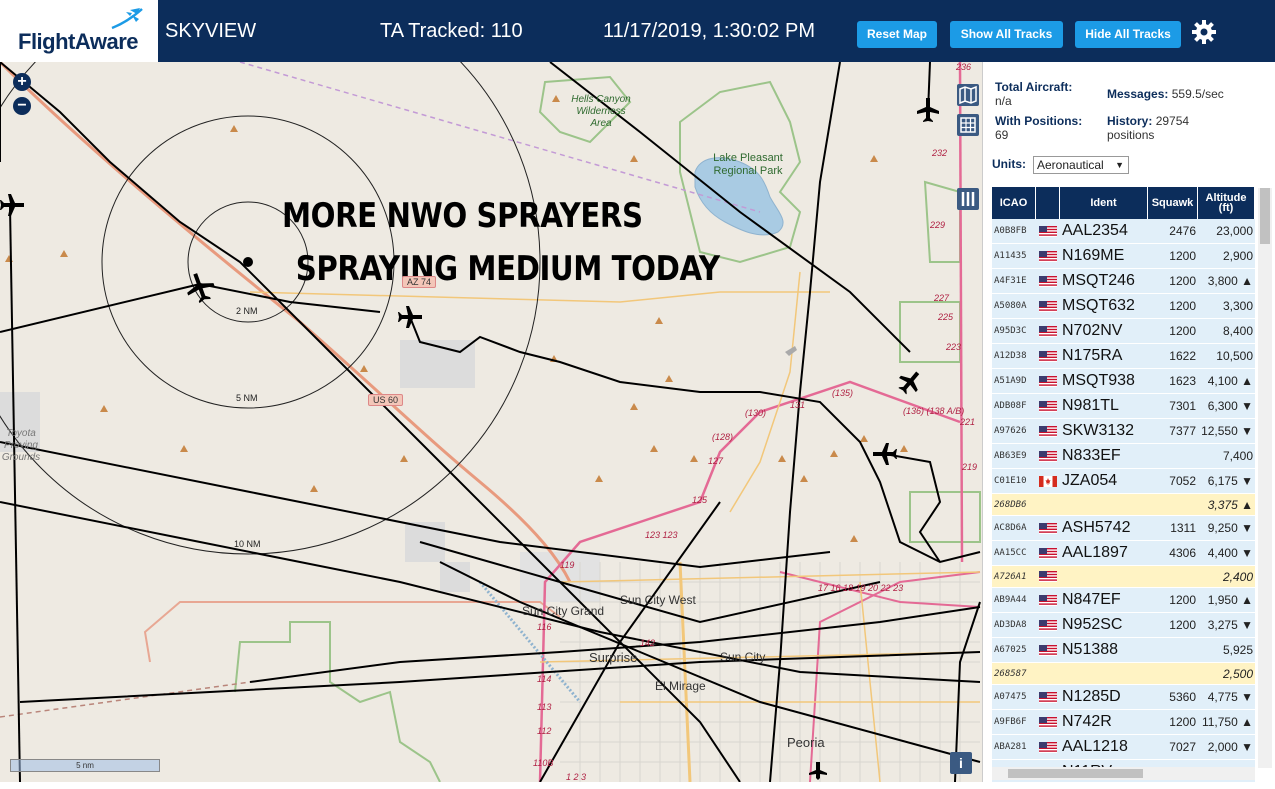 The width and height of the screenshot is (1275, 789). I want to click on overlay-line-1: MORE NWO SPRAYERS, so click(462, 216).